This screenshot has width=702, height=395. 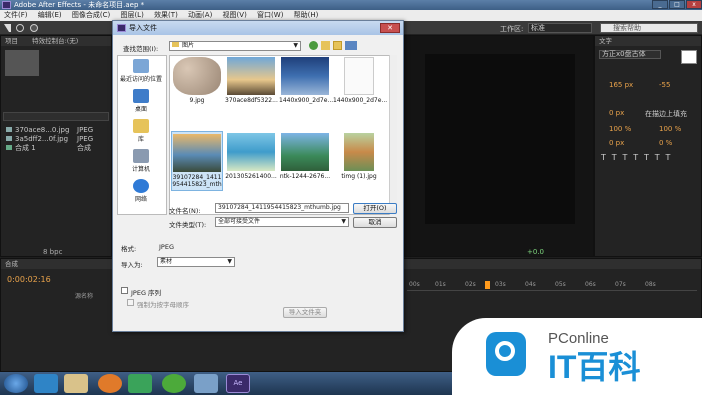 What do you see at coordinates (124, 290) in the screenshot?
I see `jpeg-sequence-checkbox` at bounding box center [124, 290].